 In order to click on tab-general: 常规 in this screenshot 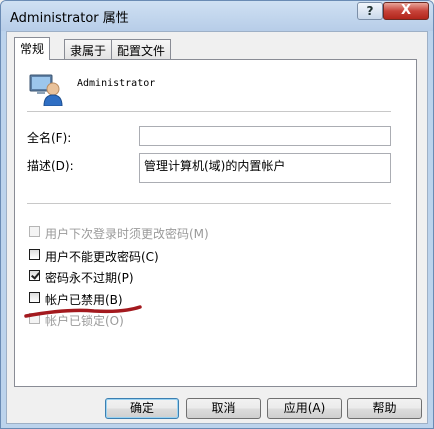, I will do `click(32, 48)`.